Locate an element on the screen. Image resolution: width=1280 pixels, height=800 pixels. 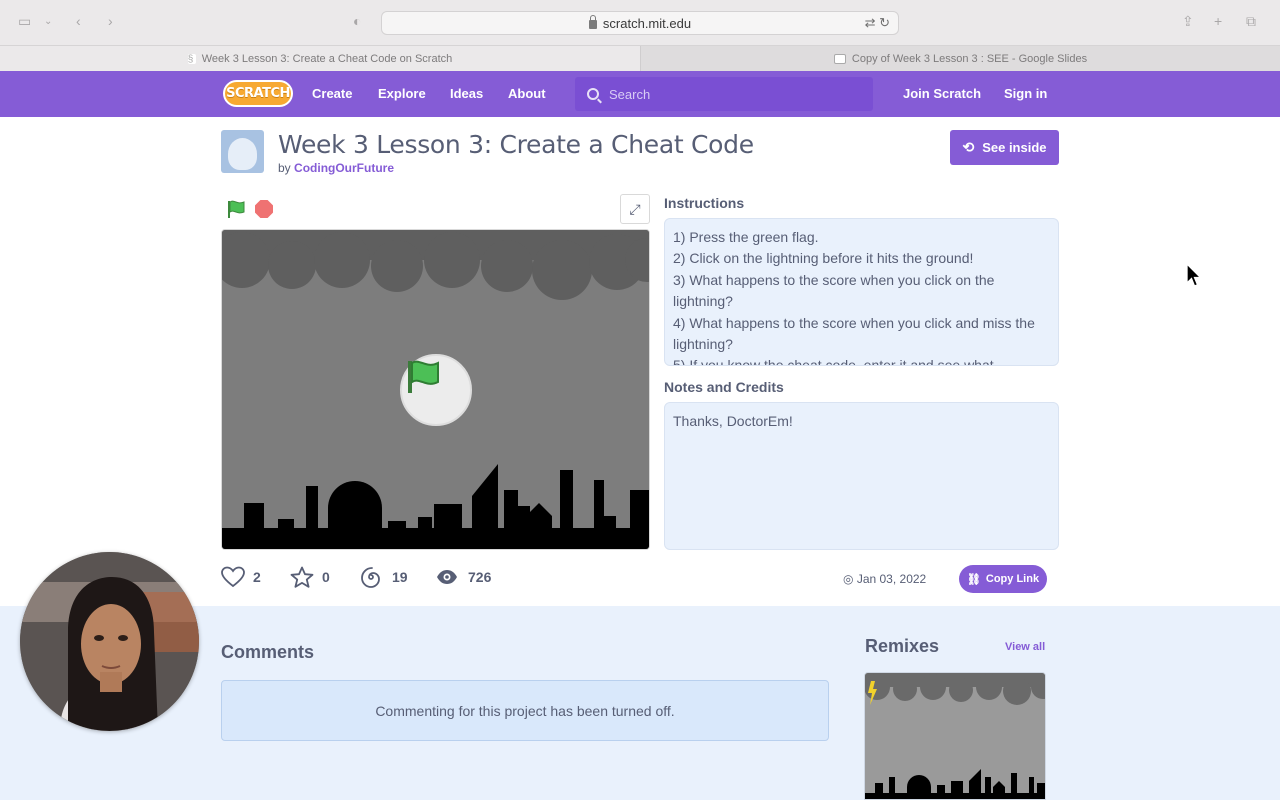
copy-link-button: ⛓ Copy Link is located at coordinates (1003, 579).